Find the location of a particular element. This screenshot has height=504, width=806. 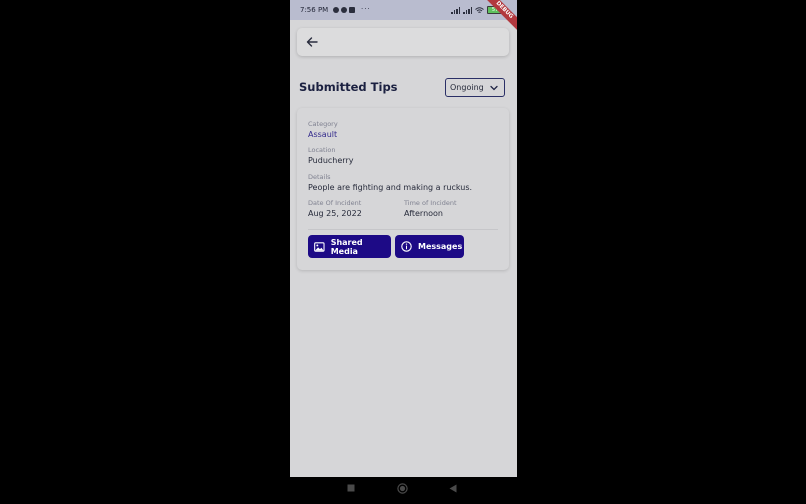

more-notifications-icon: ··· is located at coordinates (366, 9).